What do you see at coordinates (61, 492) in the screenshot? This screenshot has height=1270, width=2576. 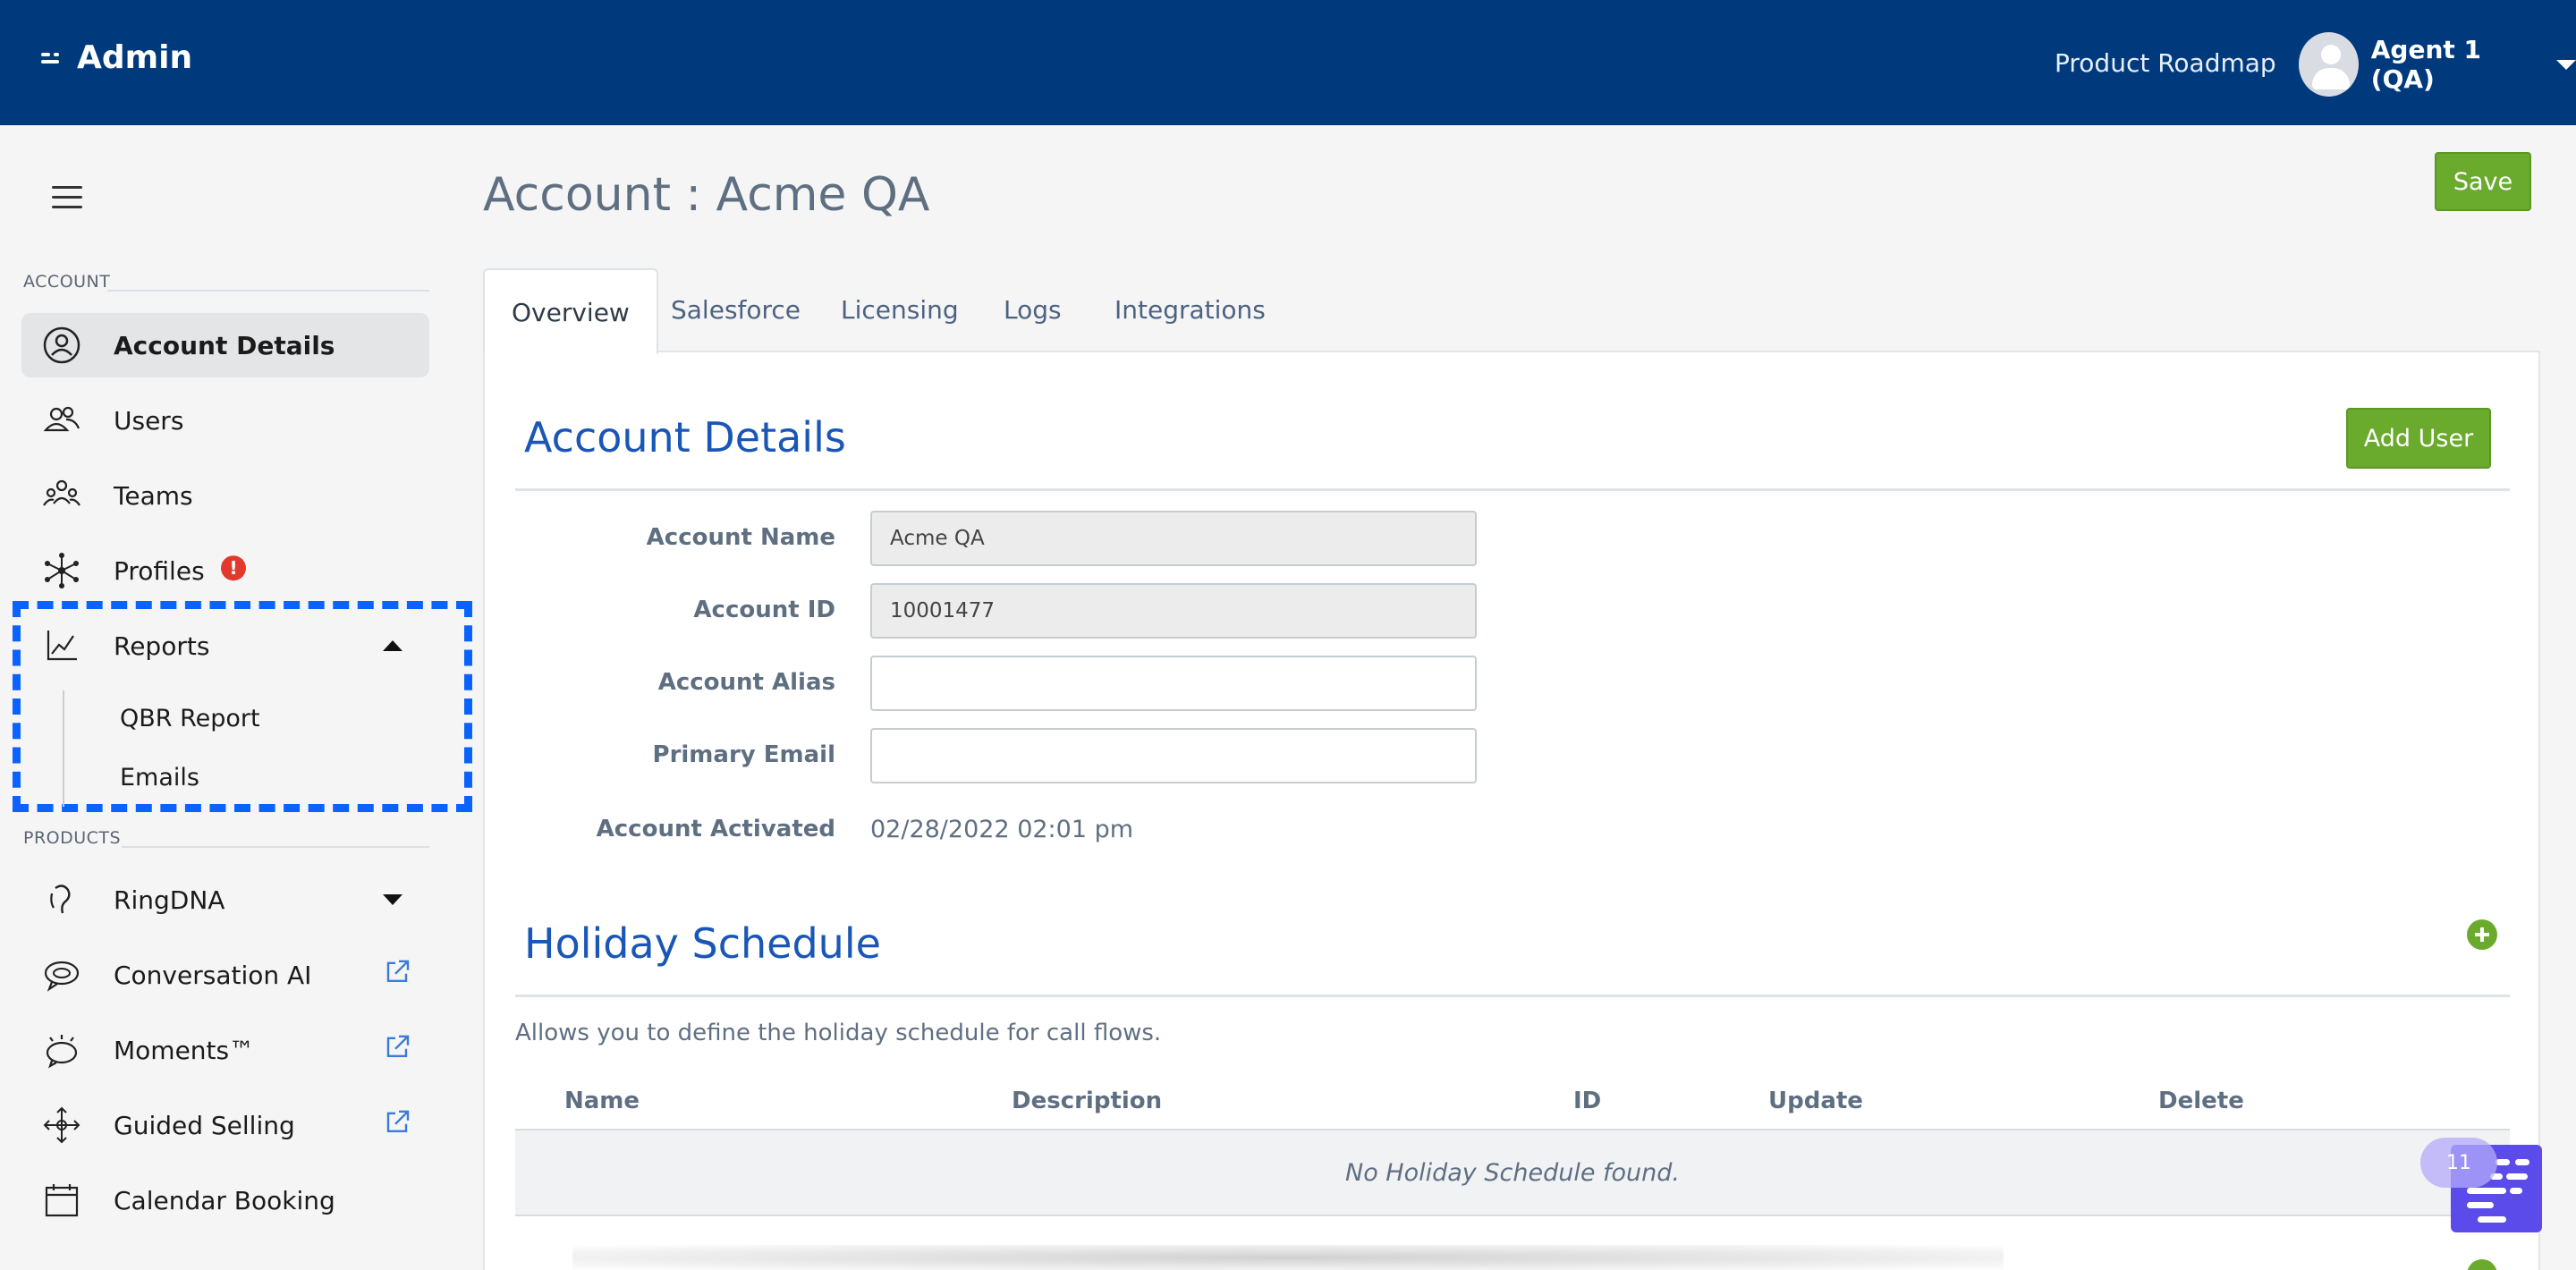 I see `teams-icon` at bounding box center [61, 492].